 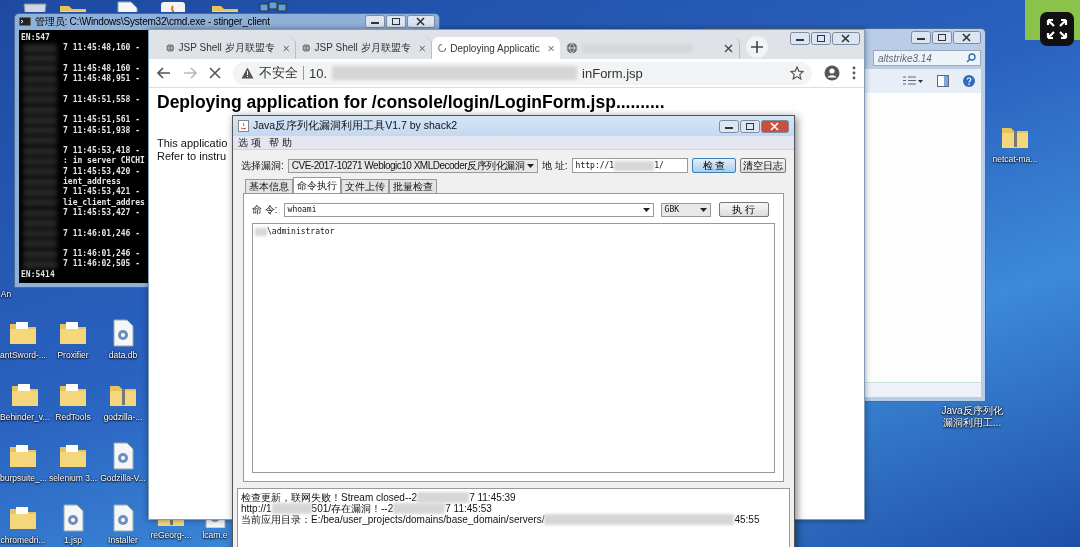 What do you see at coordinates (83, 161) in the screenshot?
I see `console-line: : in server CHCHI` at bounding box center [83, 161].